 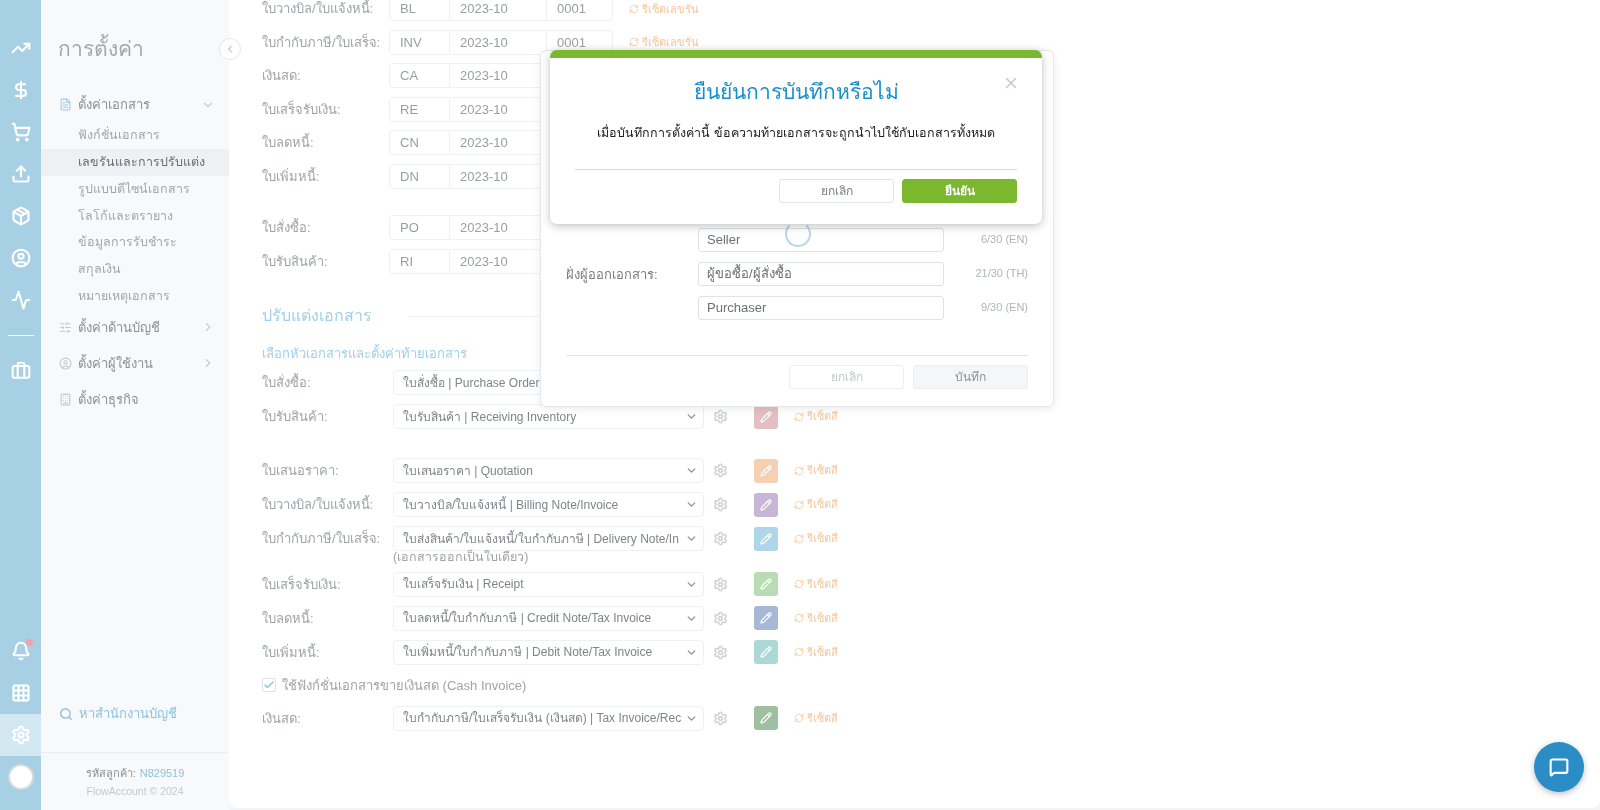 I want to click on sidebar-group: ตั้งค่าเอกสาร, so click(x=139, y=104).